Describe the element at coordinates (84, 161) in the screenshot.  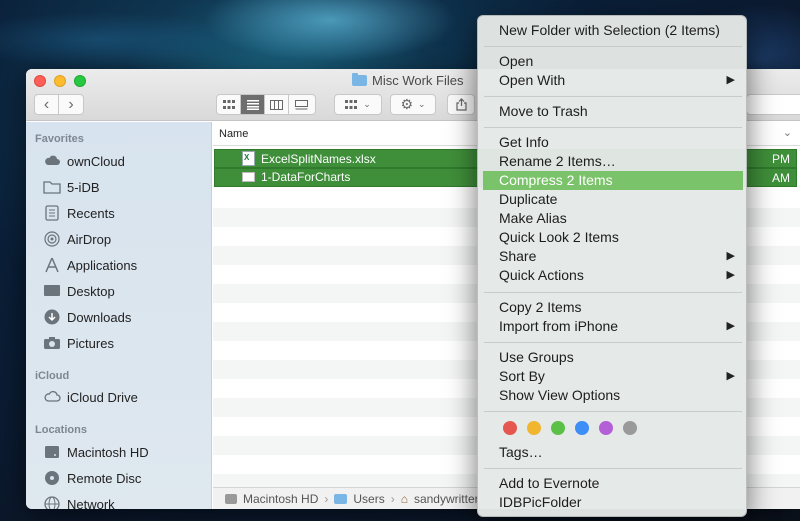
I see `sidebar-item-owncloud: ownCloud` at that location.